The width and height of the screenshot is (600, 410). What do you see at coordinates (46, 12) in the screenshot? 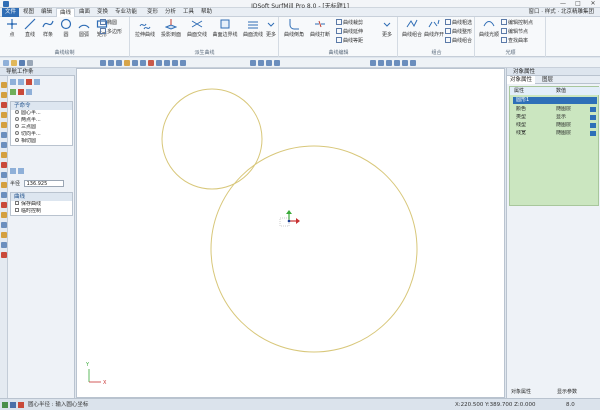
I see `tab-edit: 编辑` at bounding box center [46, 12].